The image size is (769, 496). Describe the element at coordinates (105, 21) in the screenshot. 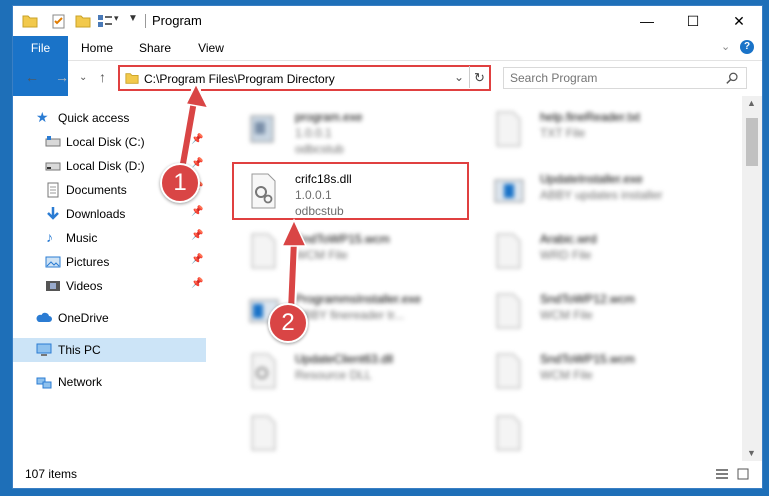

I see `view-options-icon` at that location.